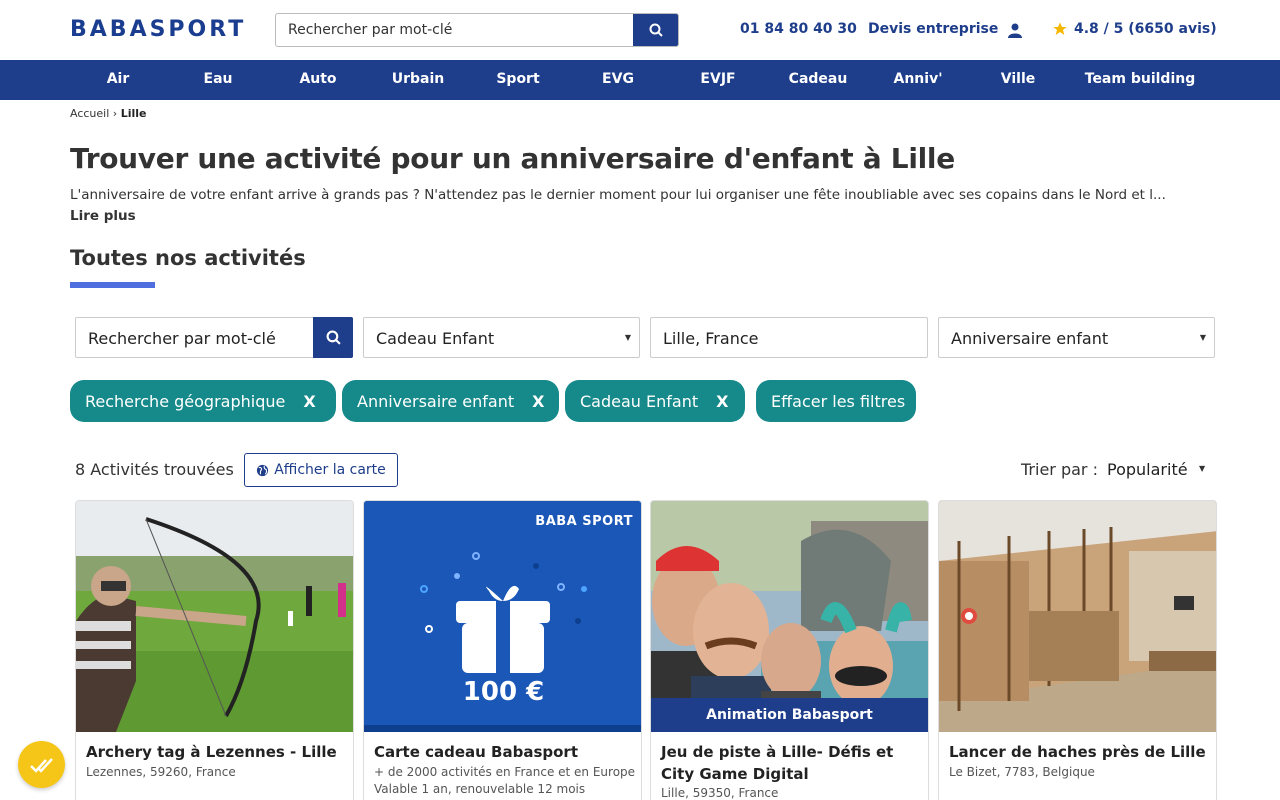 This screenshot has width=1280, height=800. I want to click on chip-label: Anniversaire enfant, so click(436, 401).